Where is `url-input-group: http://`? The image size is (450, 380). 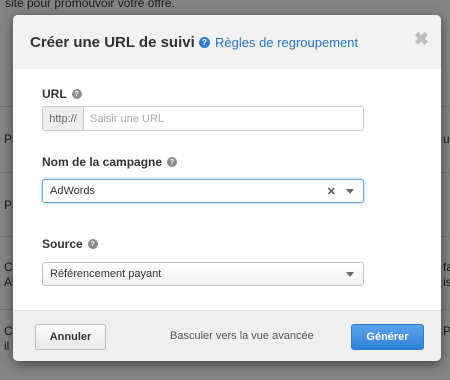
url-input-group: http:// is located at coordinates (203, 118).